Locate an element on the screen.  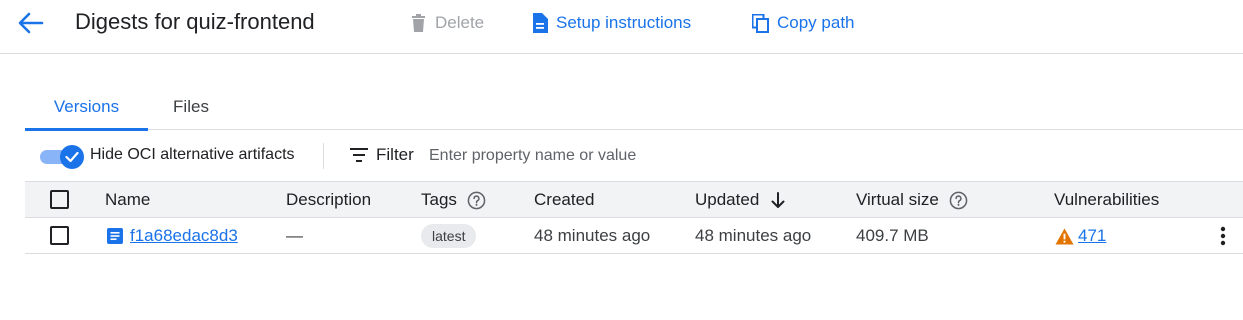
column-header-virtual-size: Virtual size is located at coordinates (912, 200).